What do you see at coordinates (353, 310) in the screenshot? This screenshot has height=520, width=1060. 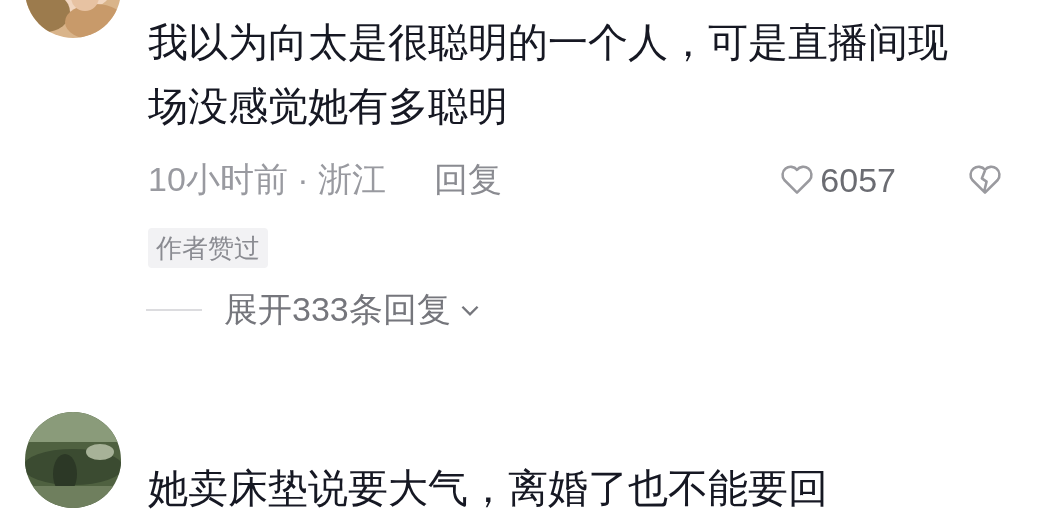 I see `expand-replies-button: 展开333条回复` at bounding box center [353, 310].